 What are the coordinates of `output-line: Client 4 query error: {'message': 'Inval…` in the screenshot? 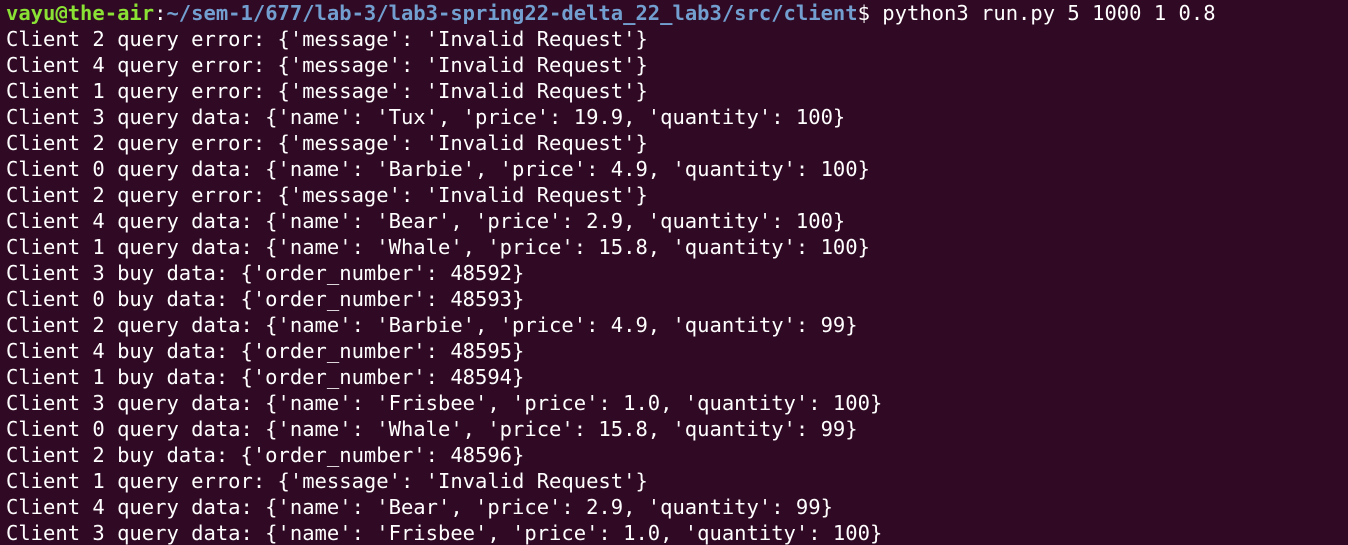 It's located at (327, 65).